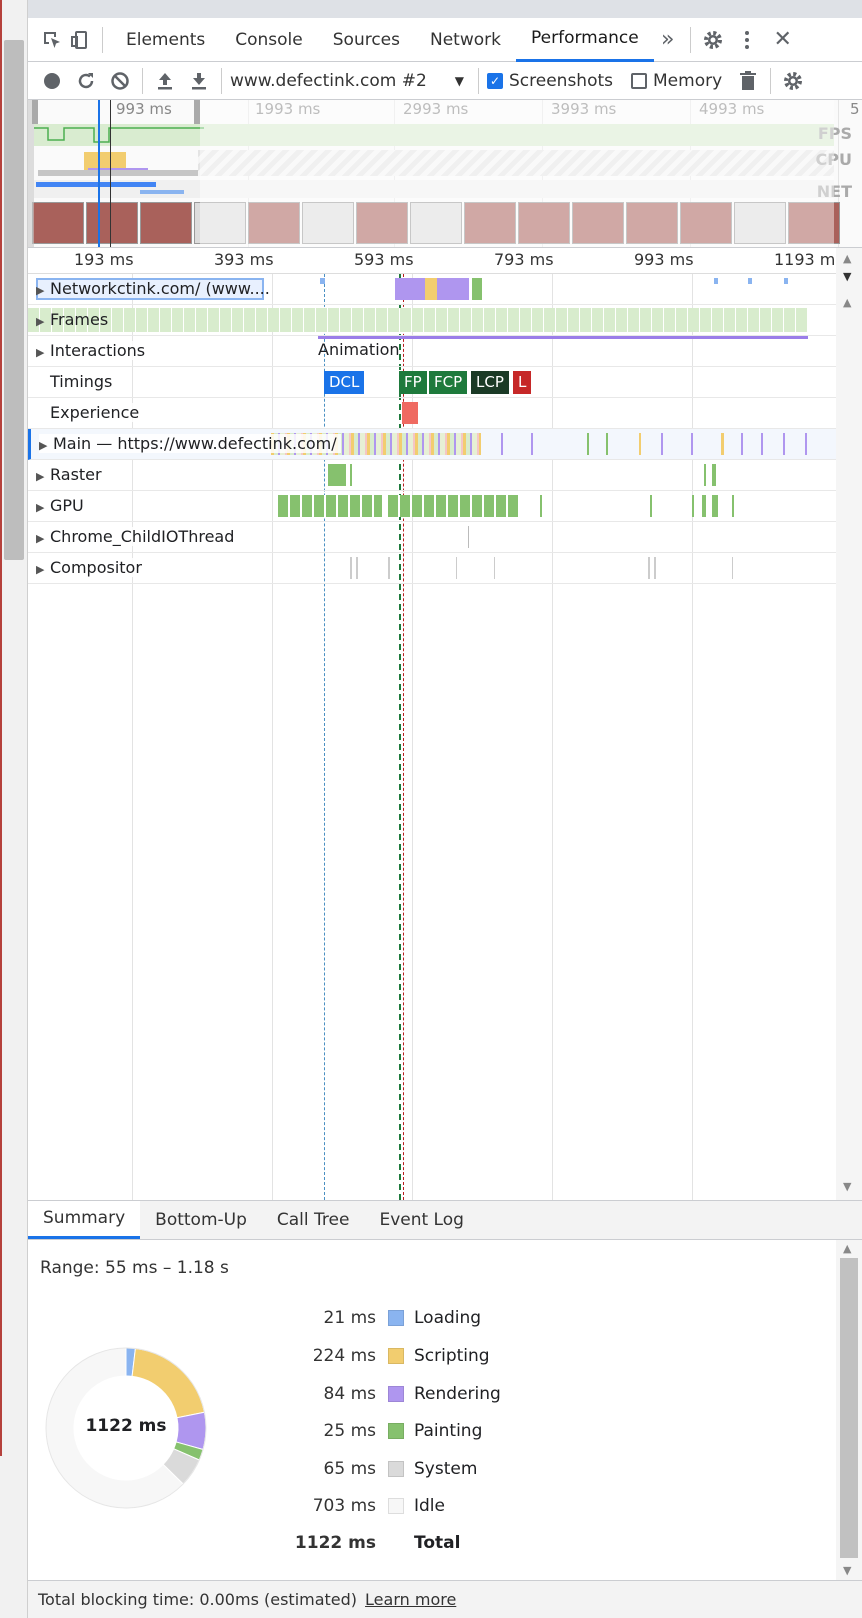 Image resolution: width=862 pixels, height=1618 pixels. What do you see at coordinates (144, 109) in the screenshot?
I see `overview-tick: 993 ms` at bounding box center [144, 109].